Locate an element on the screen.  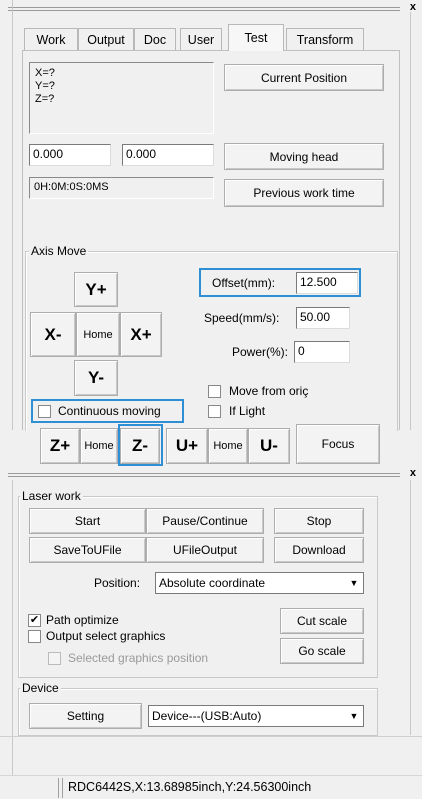
tab-doc-label: Doc is located at coordinates (155, 39).